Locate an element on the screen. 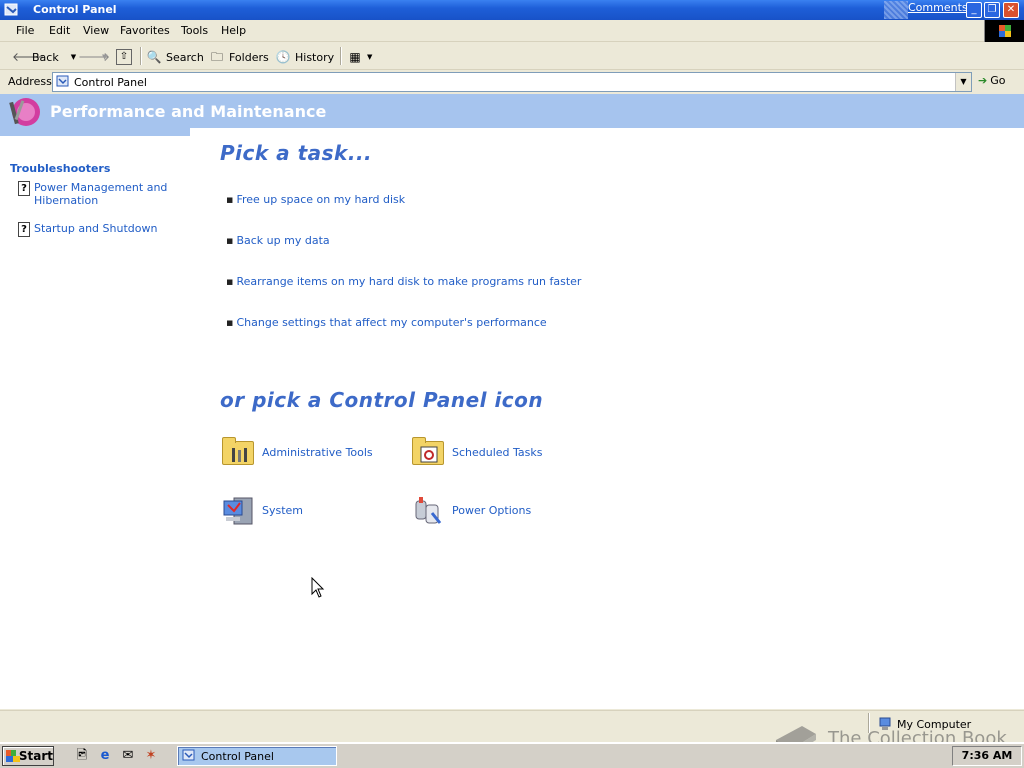 This screenshot has height=768, width=1024. header-band-extension is located at coordinates (95, 132).